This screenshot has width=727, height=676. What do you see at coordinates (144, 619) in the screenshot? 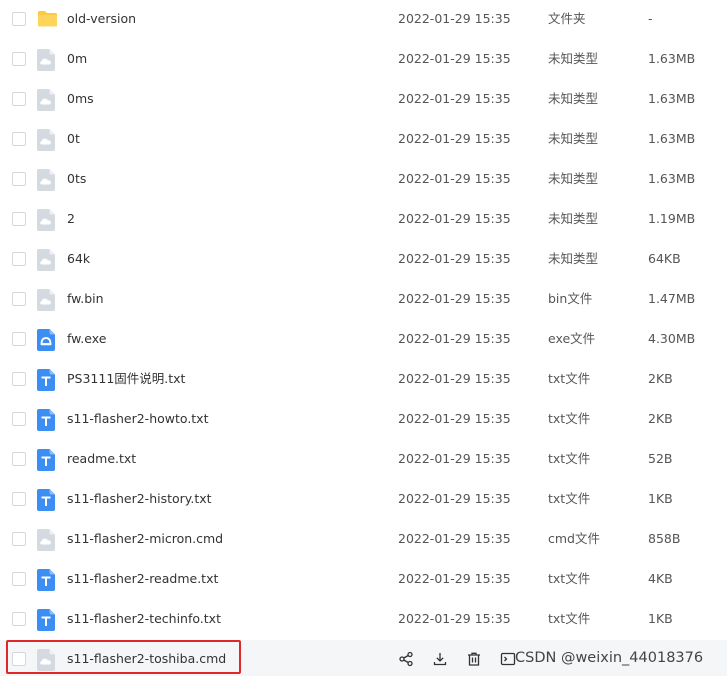
I see `file-name: s11-flasher2-techinfo.txt` at bounding box center [144, 619].